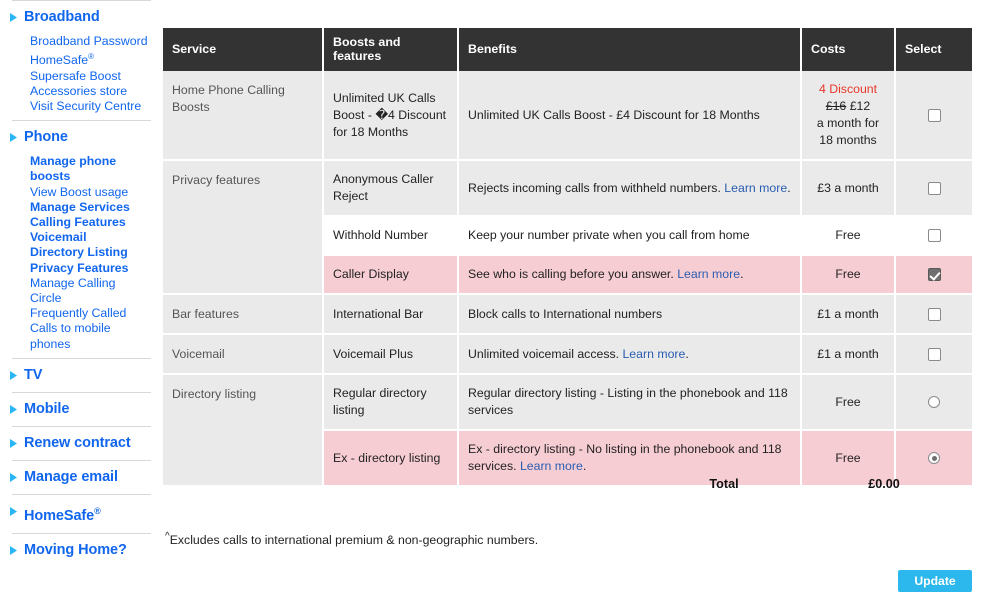 Image resolution: width=988 pixels, height=600 pixels. What do you see at coordinates (88, 252) in the screenshot?
I see `sidebar-subitem-directory-listing: Directory Listing` at bounding box center [88, 252].